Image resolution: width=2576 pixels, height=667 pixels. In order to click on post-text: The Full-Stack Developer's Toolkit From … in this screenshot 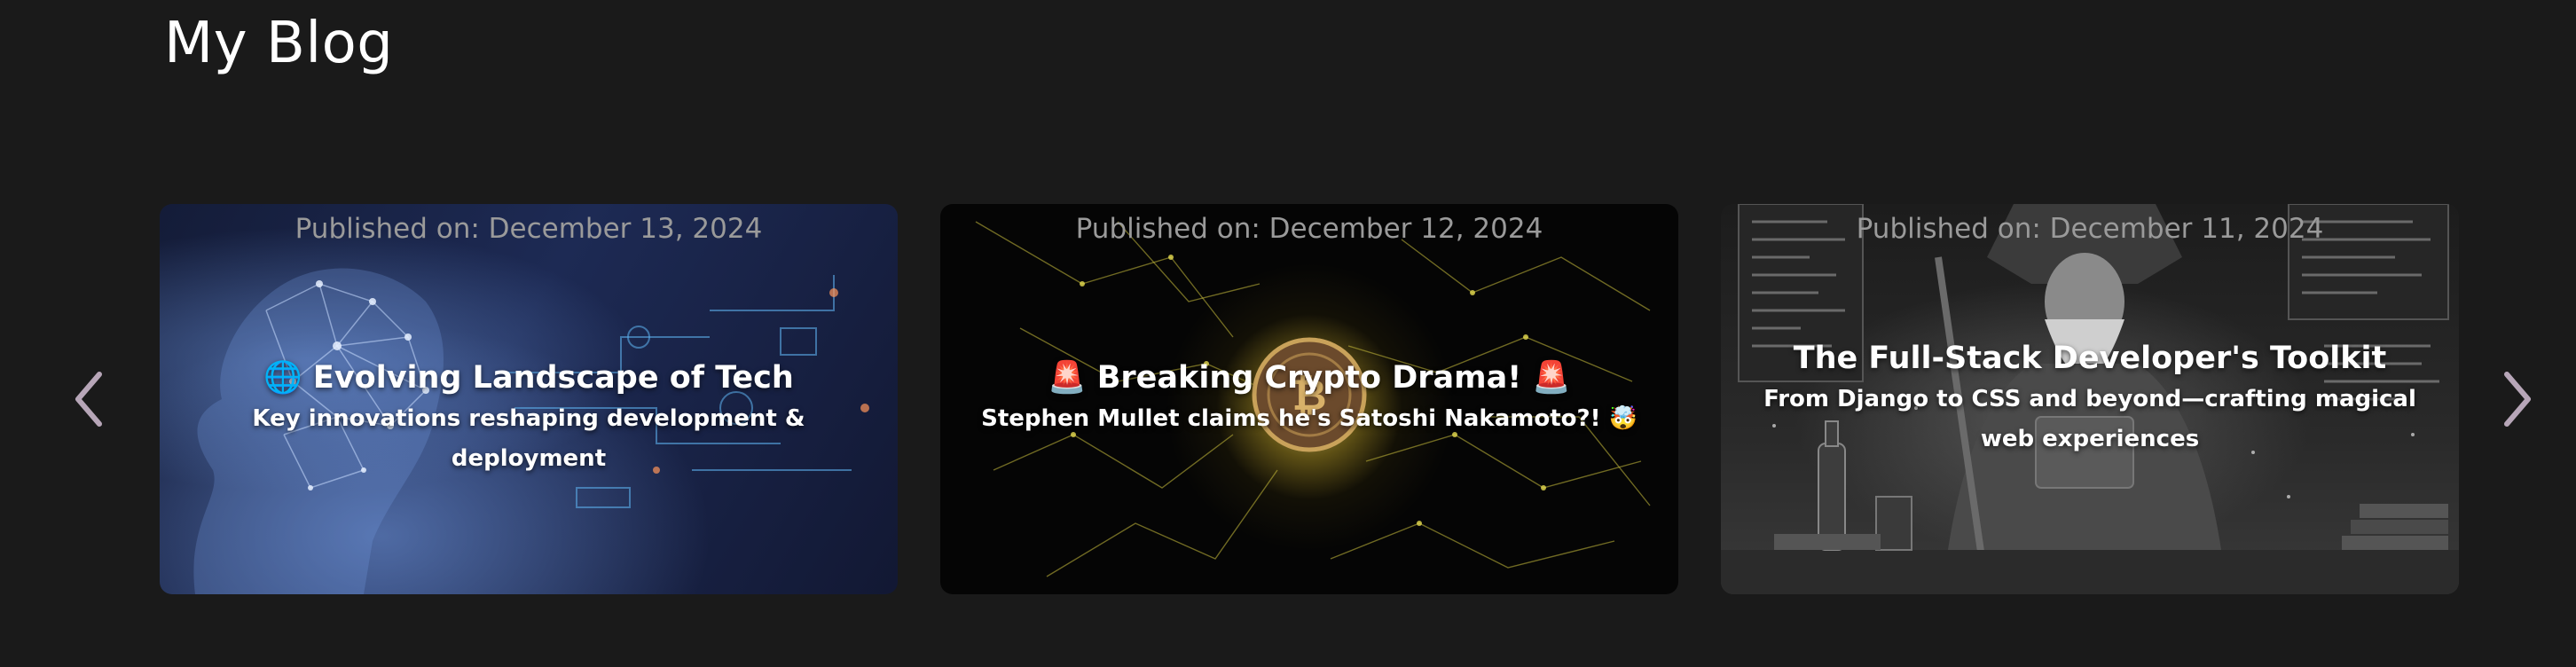, I will do `click(2089, 398)`.